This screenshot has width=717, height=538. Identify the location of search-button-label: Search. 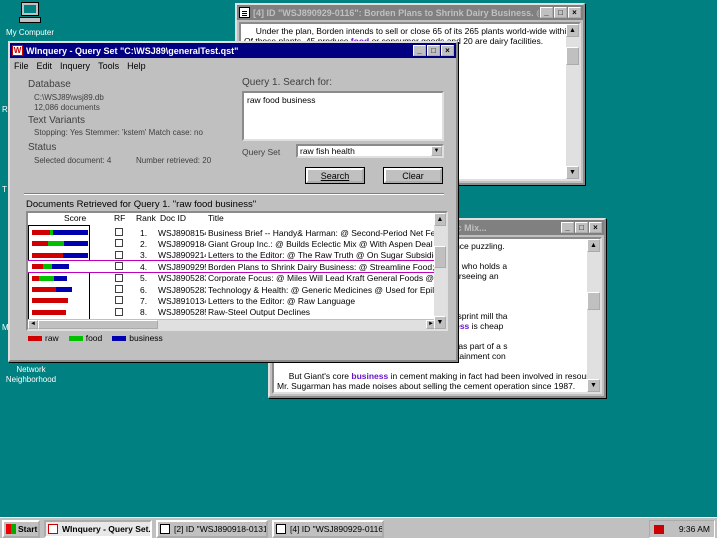
(335, 176).